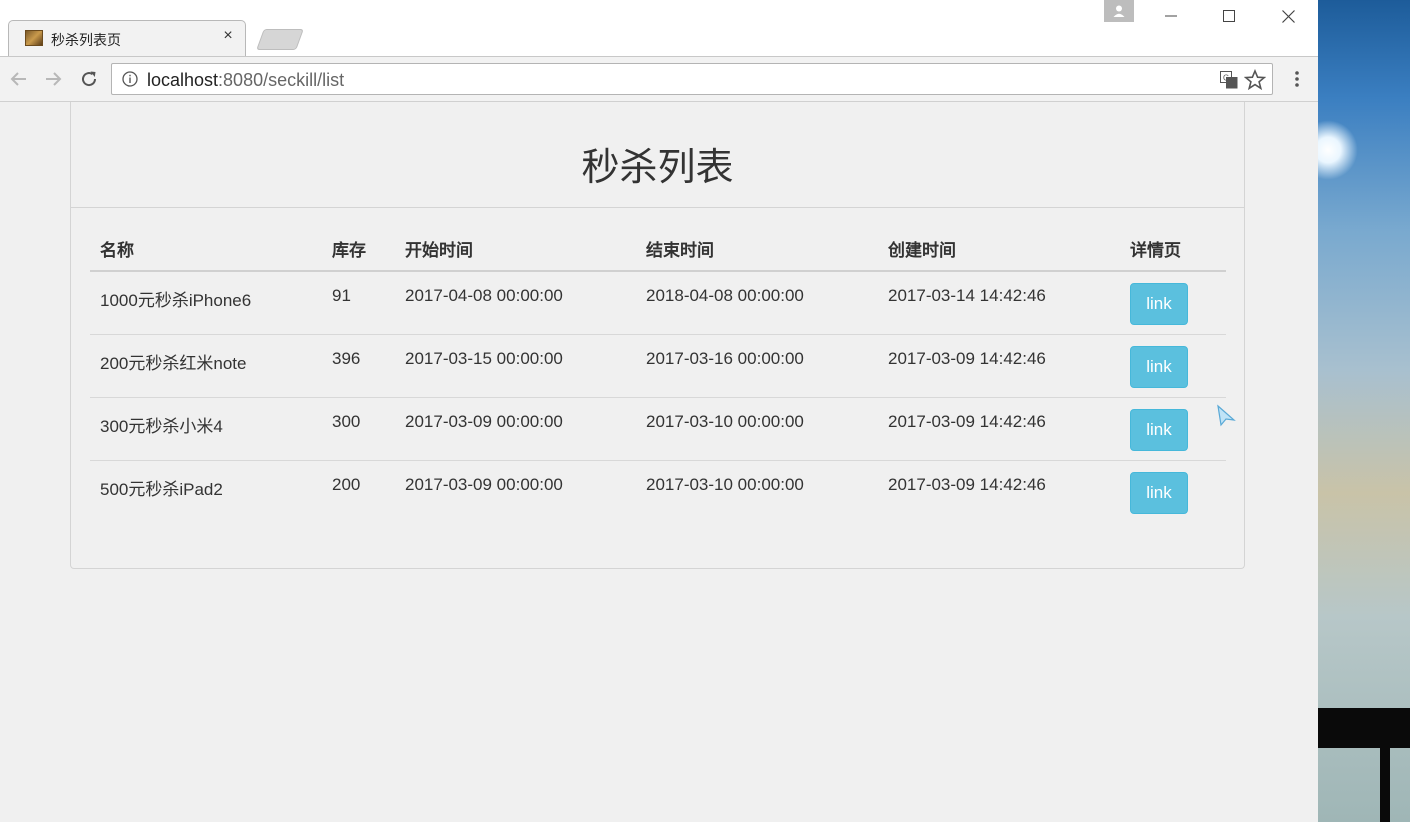 The height and width of the screenshot is (822, 1410). Describe the element at coordinates (176, 300) in the screenshot. I see `cell-name: 1000元秒杀iPhone6` at that location.